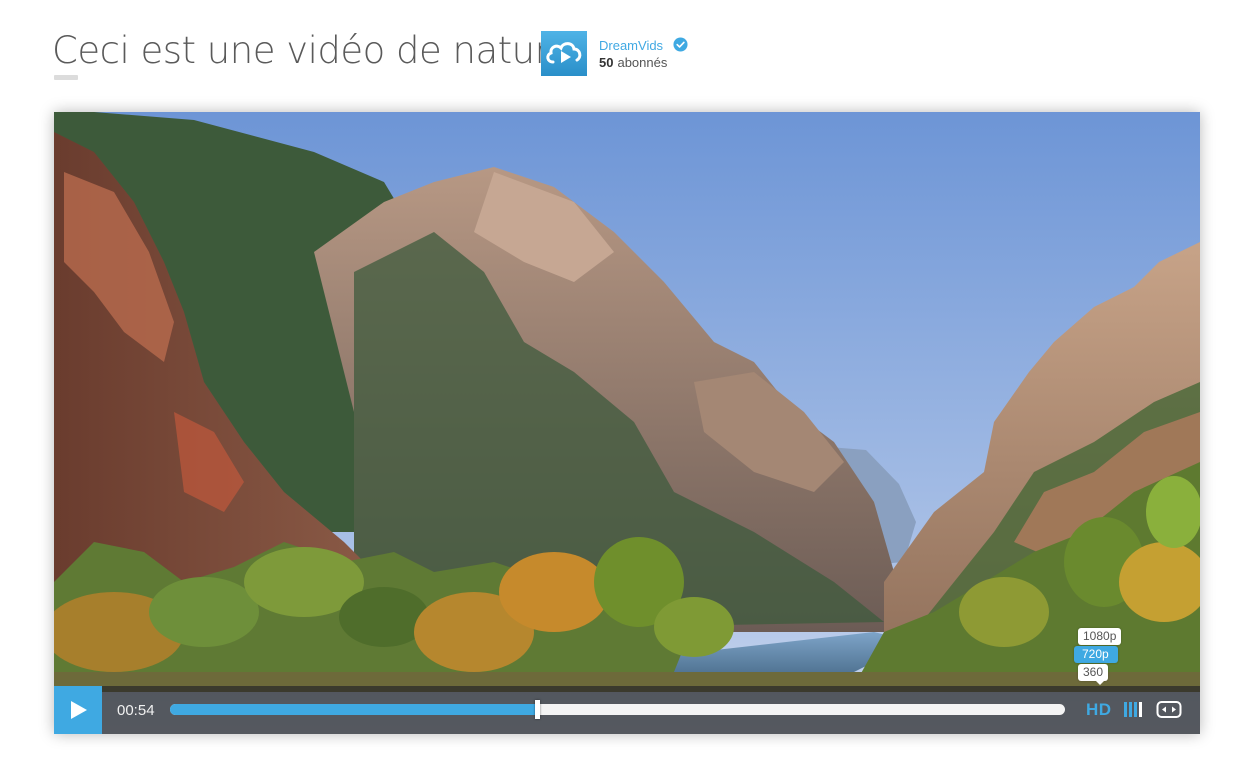  Describe the element at coordinates (617, 709) in the screenshot. I see `progress-bar` at that location.